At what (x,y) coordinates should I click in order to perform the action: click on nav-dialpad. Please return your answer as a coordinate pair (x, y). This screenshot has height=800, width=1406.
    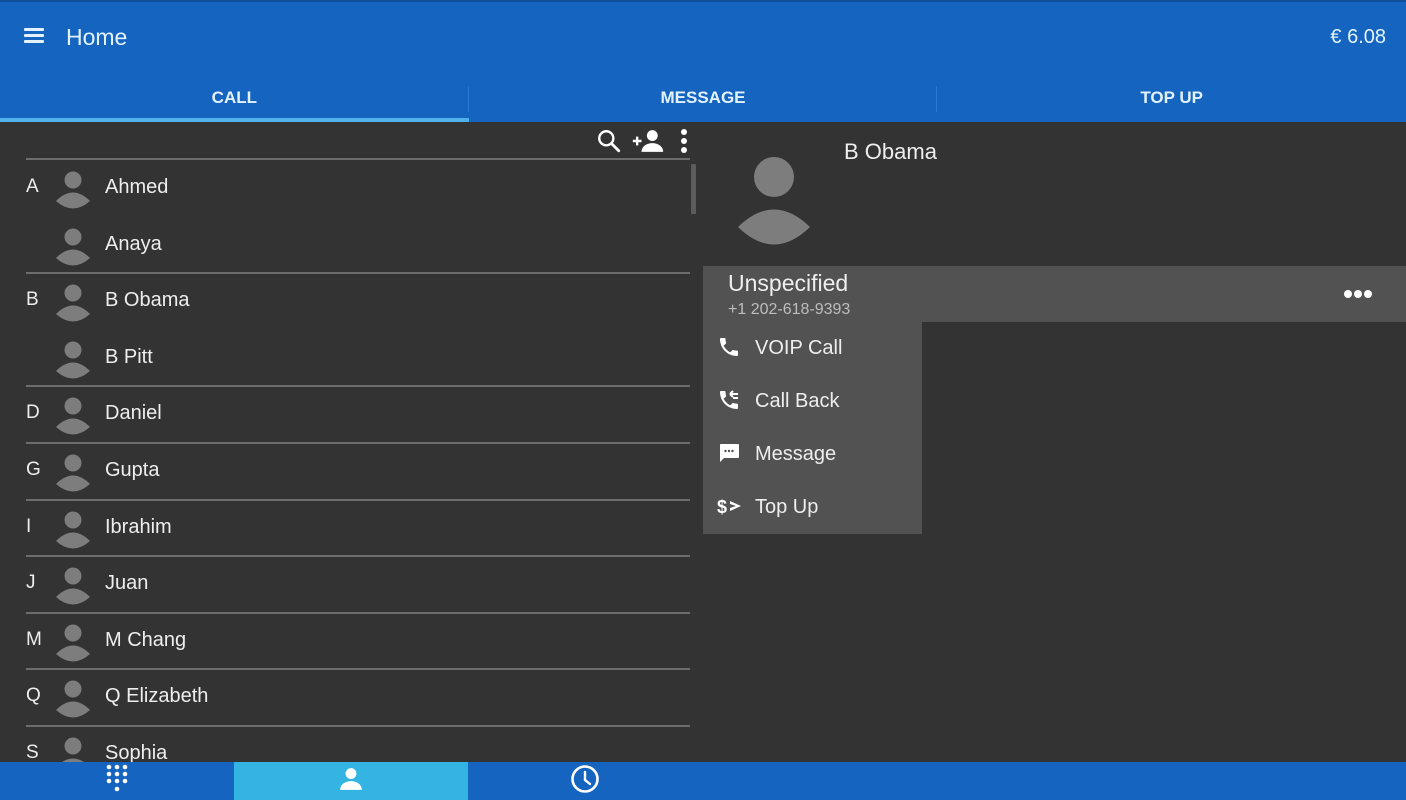
    Looking at the image, I should click on (117, 781).